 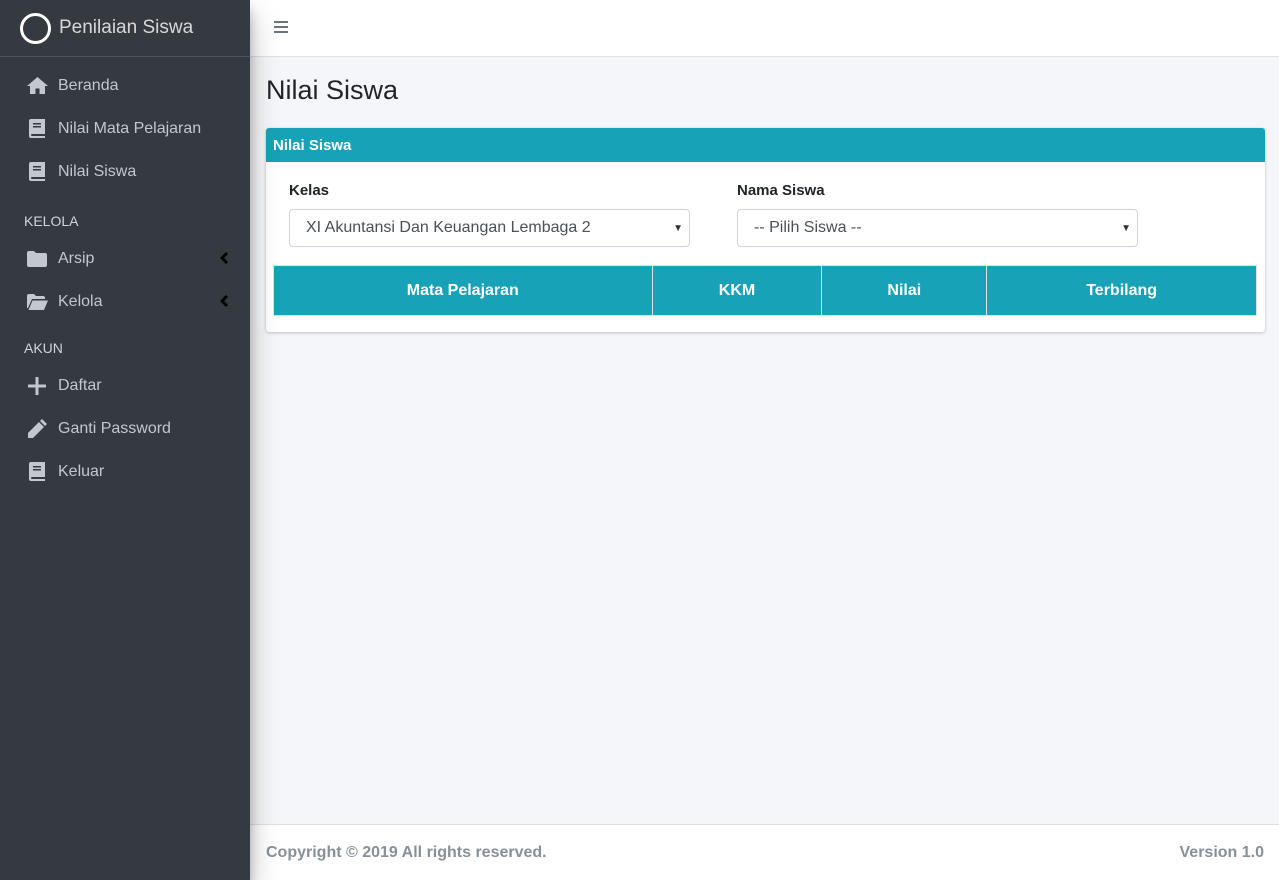 I want to click on sidebar-item-nilai-mata-pelajaran: Nilai Mata Pelajaran, so click(x=125, y=128).